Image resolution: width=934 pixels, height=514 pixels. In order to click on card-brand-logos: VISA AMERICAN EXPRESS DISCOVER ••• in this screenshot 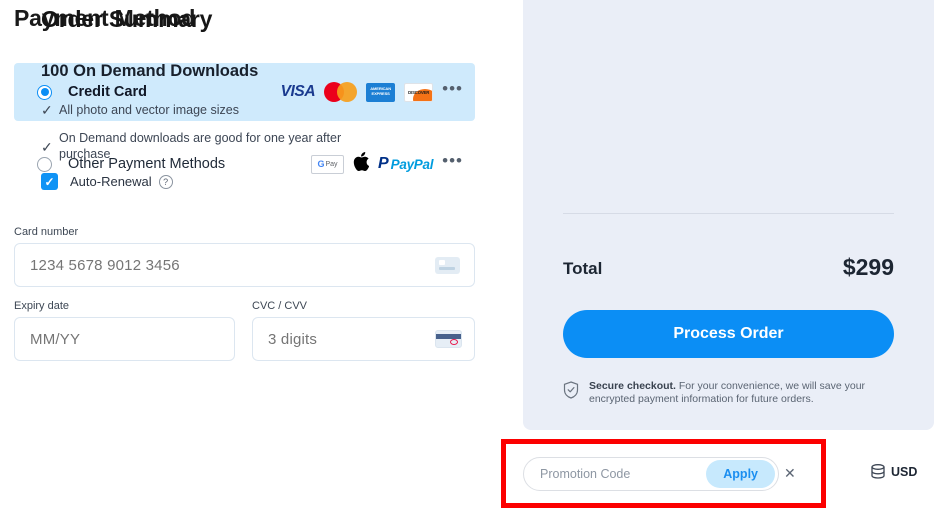, I will do `click(377, 91)`.